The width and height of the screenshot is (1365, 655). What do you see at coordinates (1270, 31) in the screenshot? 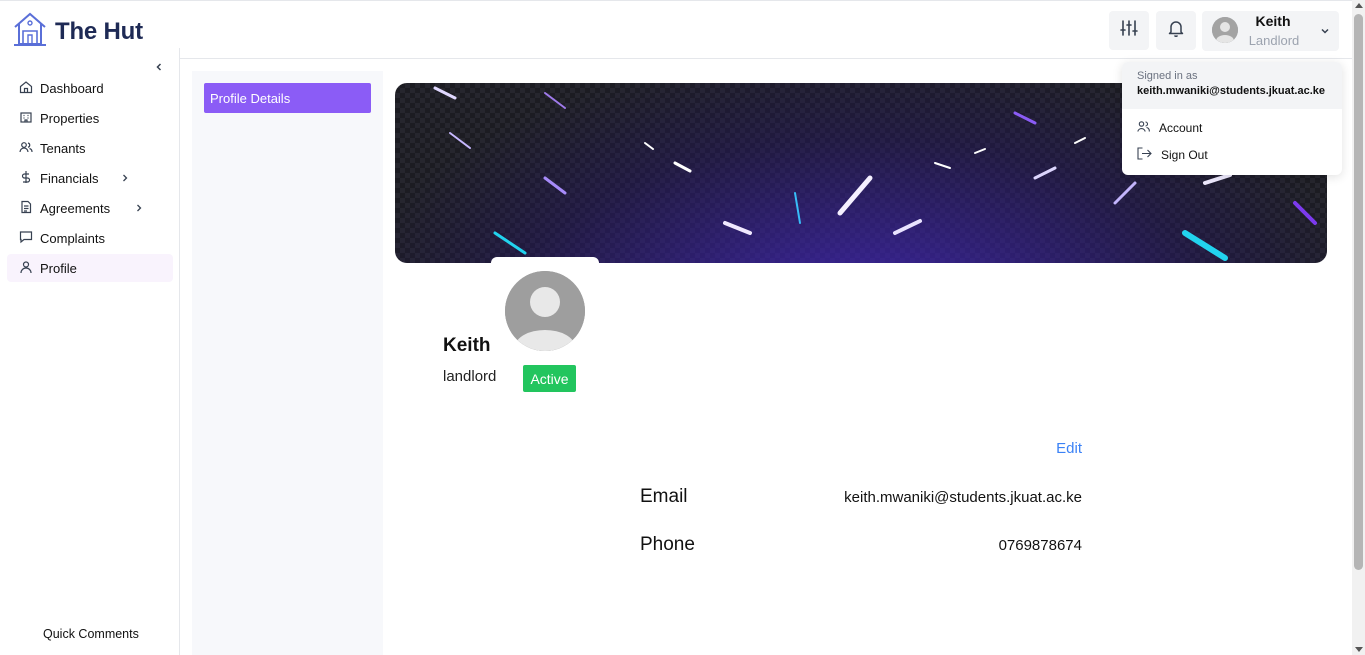
I see `user-menu-button: Keith Landlord` at bounding box center [1270, 31].